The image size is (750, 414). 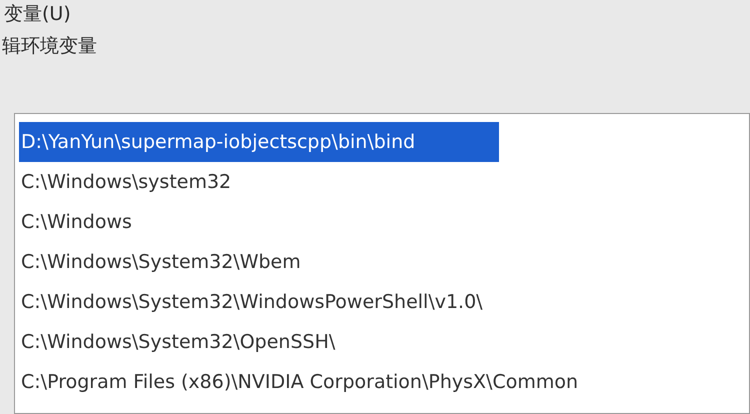 What do you see at coordinates (37, 14) in the screenshot?
I see `section-label: 变量(U)` at bounding box center [37, 14].